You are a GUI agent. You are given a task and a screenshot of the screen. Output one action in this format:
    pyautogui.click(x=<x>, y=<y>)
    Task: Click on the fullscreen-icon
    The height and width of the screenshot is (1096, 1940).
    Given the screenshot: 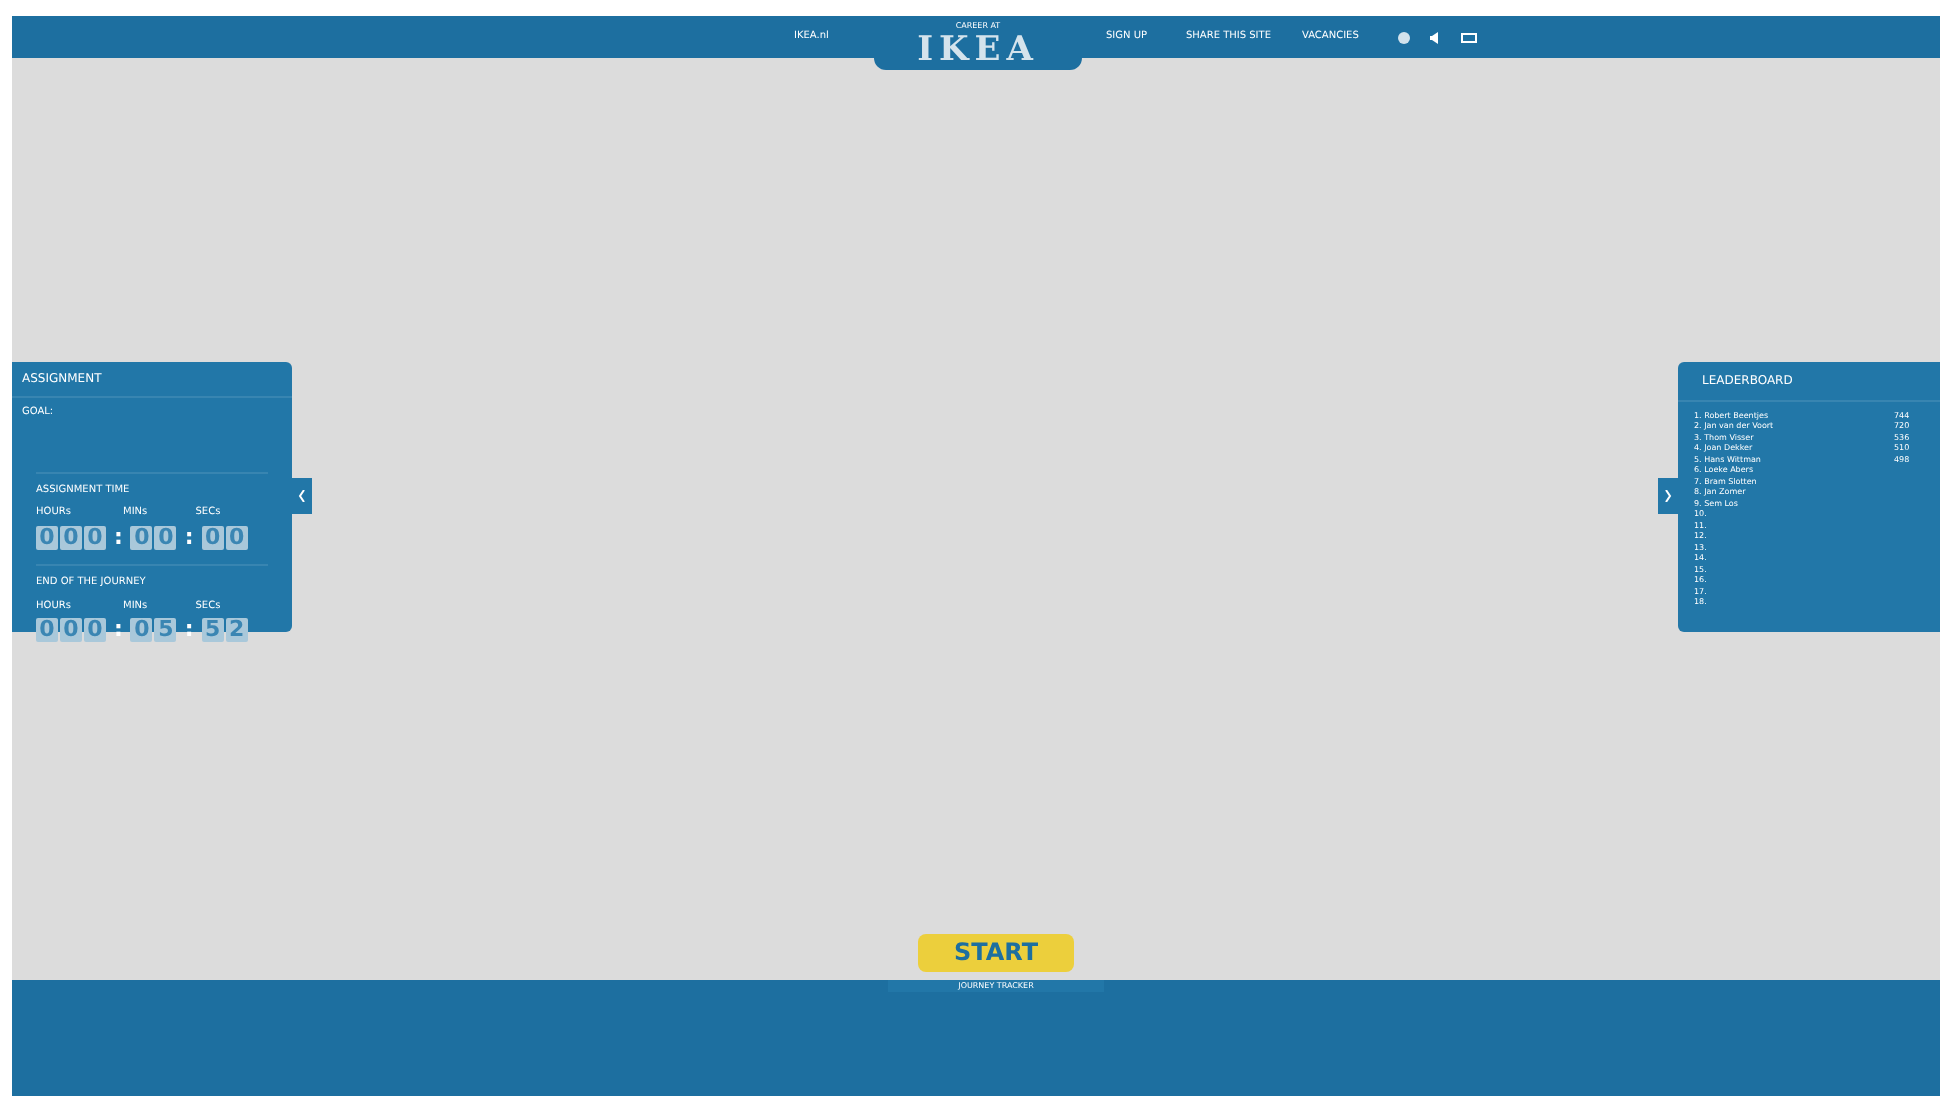 What is the action you would take?
    pyautogui.click(x=1469, y=37)
    